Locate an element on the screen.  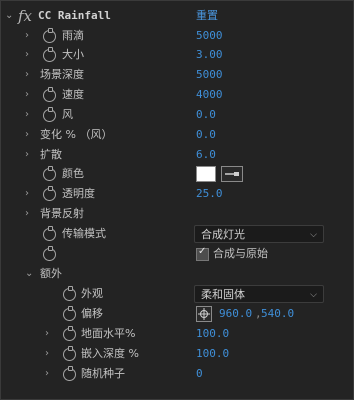
prop-label: 偏移 is located at coordinates (92, 313).